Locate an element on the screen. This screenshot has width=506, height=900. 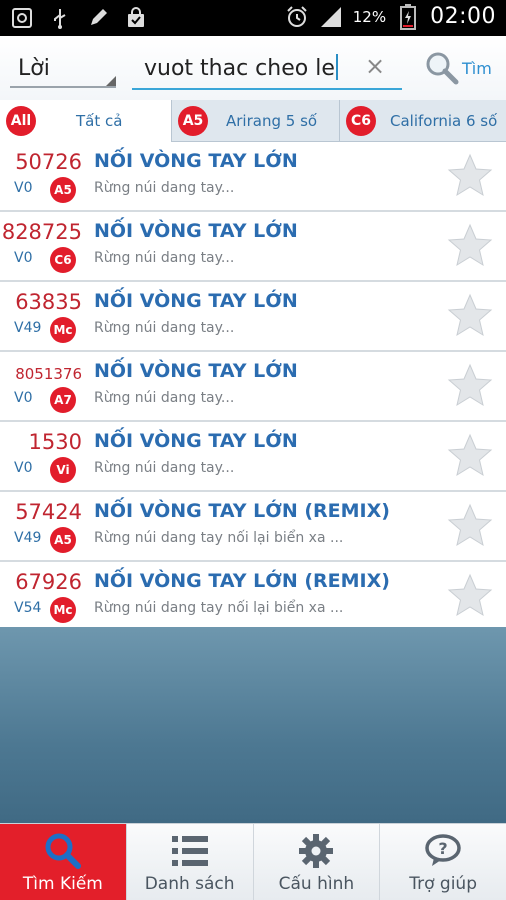
source-badge-icon: Vi is located at coordinates (63, 470).